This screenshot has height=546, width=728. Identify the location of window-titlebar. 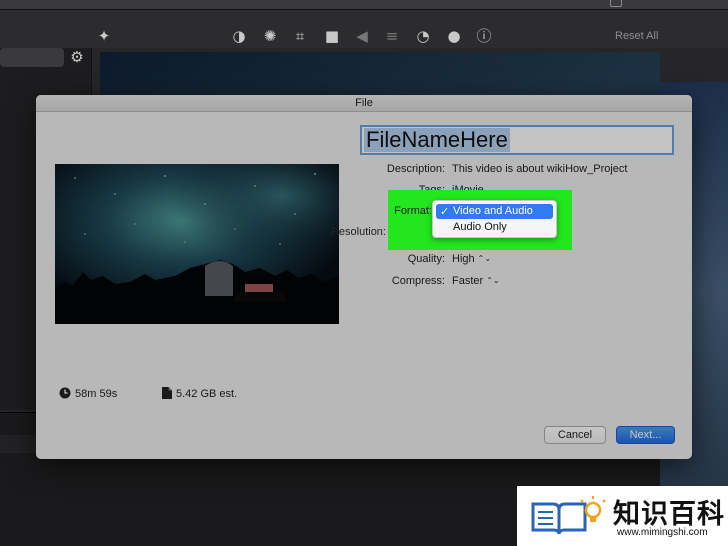
(364, 5).